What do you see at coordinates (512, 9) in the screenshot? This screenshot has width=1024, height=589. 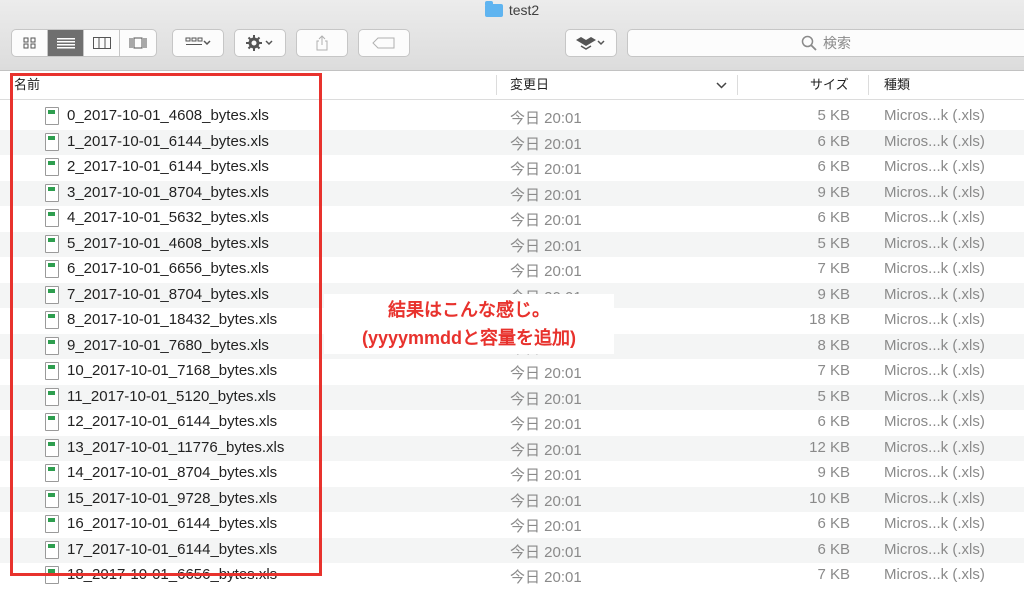 I see `window-title-bar: test2` at bounding box center [512, 9].